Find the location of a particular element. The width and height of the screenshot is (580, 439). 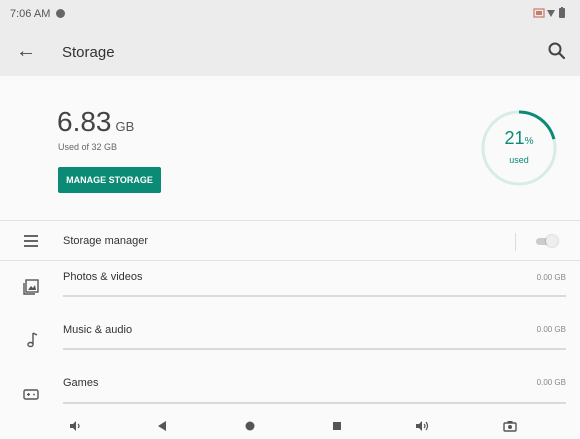

volume-up-icon is located at coordinates (423, 426).